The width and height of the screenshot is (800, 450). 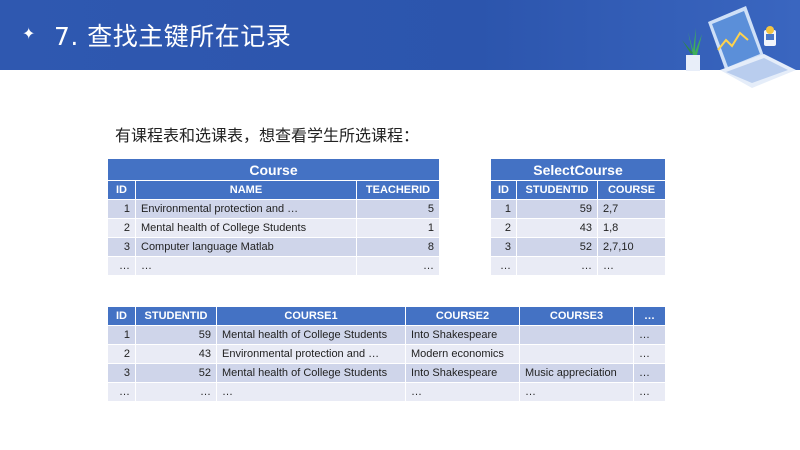 I want to click on cell: 8, so click(x=398, y=247).